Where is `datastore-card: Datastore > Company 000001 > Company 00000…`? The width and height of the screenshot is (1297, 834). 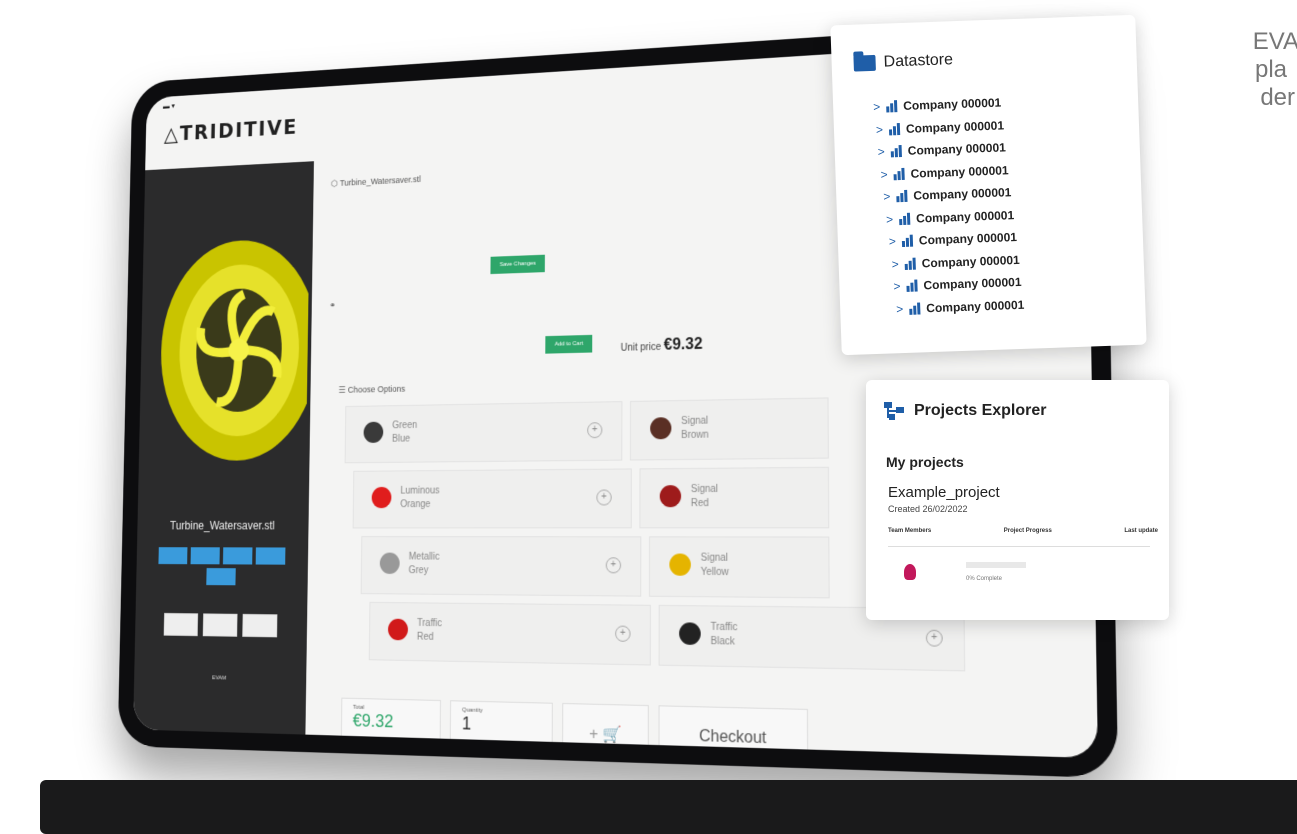 datastore-card: Datastore > Company 000001 > Company 00000… is located at coordinates (988, 185).